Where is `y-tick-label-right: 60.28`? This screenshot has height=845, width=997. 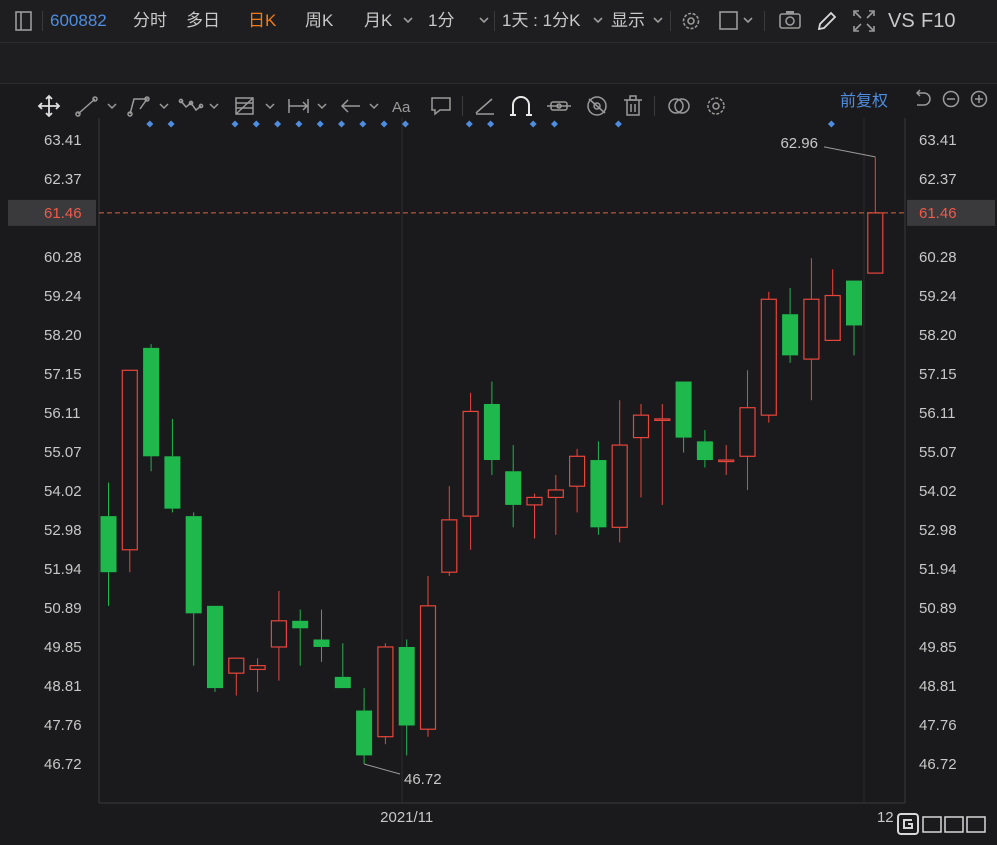
y-tick-label-right: 60.28 is located at coordinates (938, 257).